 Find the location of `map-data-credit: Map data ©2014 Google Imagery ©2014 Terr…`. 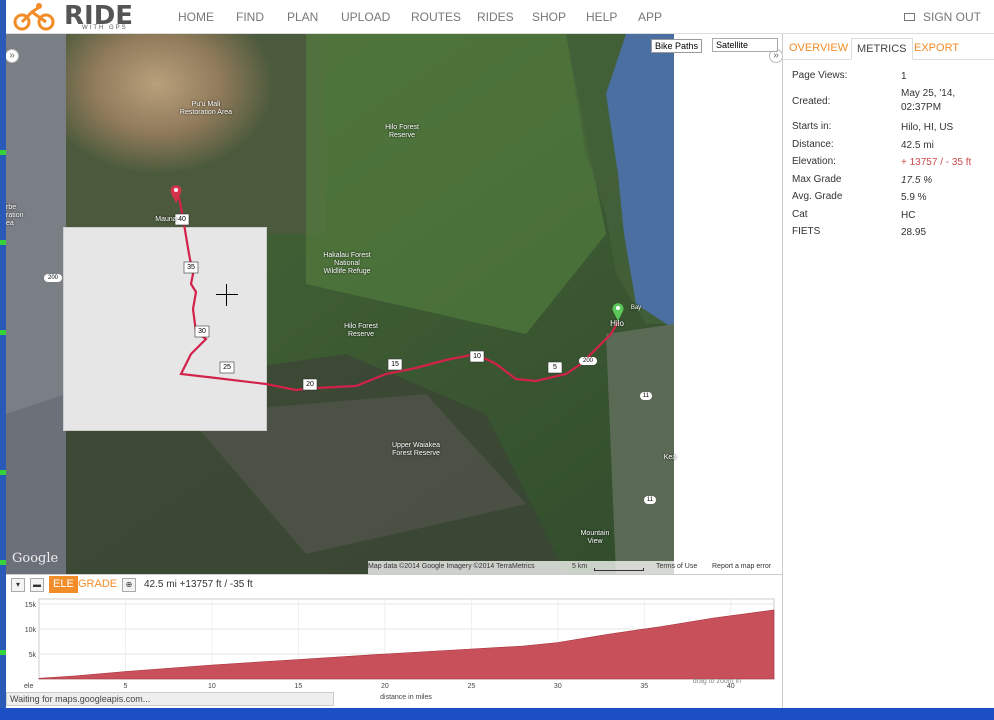

map-data-credit: Map data ©2014 Google Imagery ©2014 Terr… is located at coordinates (451, 566).